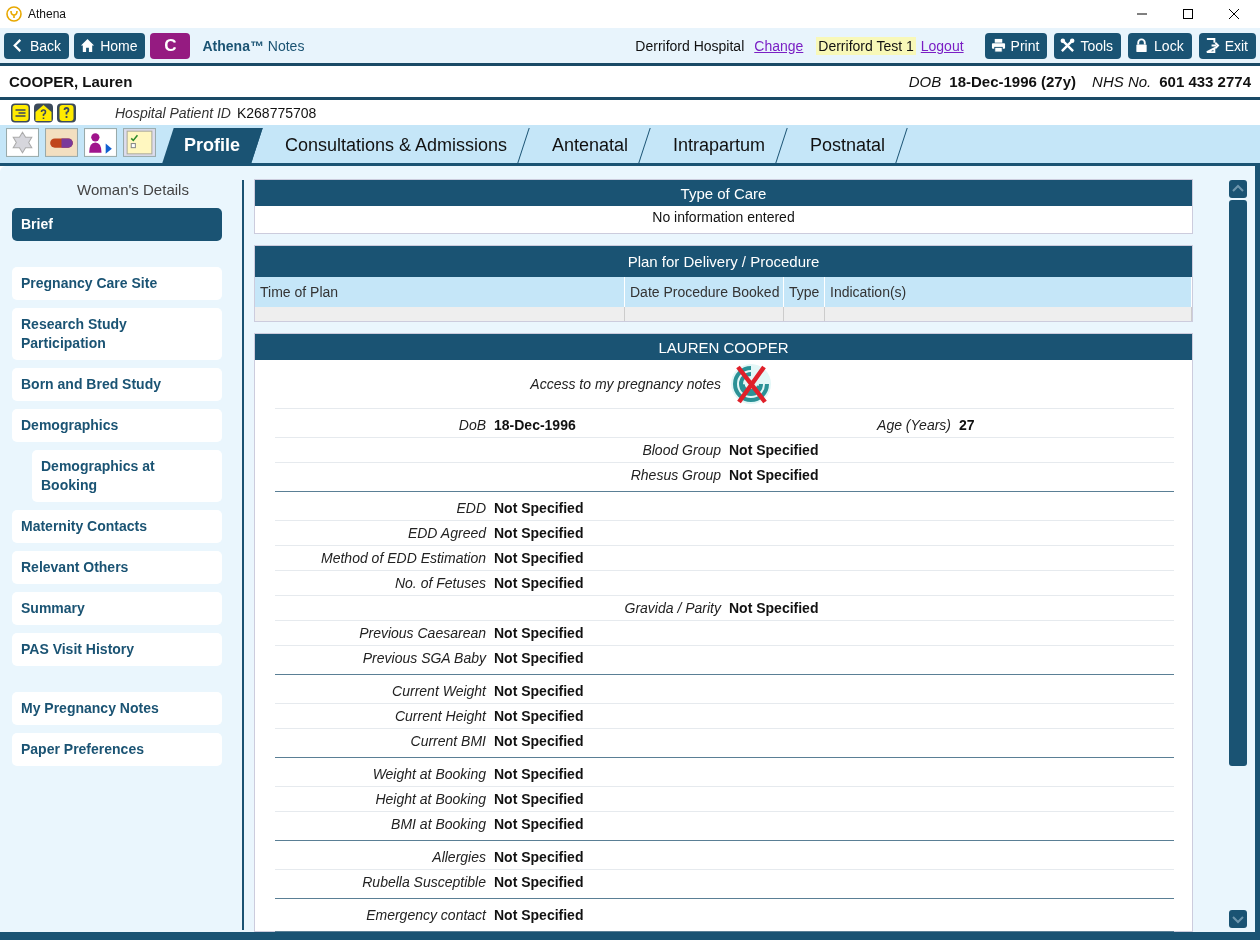 The image size is (1260, 940). I want to click on exit-button: Exit, so click(1227, 45).